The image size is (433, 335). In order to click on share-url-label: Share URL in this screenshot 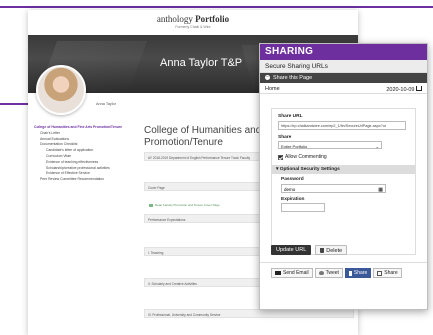, I will do `click(290, 116)`.